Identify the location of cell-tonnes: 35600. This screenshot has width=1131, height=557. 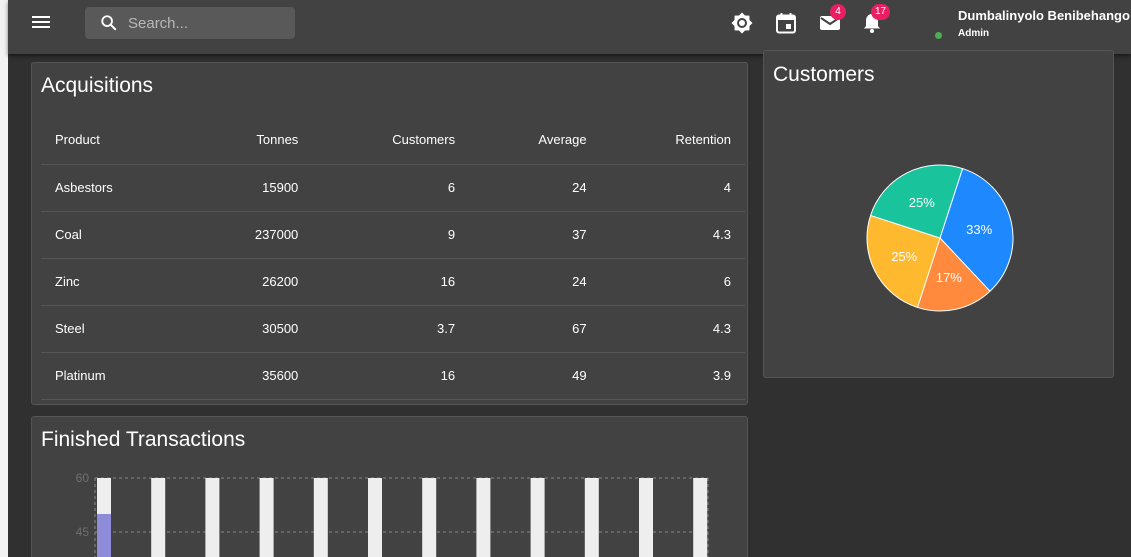
(251, 376).